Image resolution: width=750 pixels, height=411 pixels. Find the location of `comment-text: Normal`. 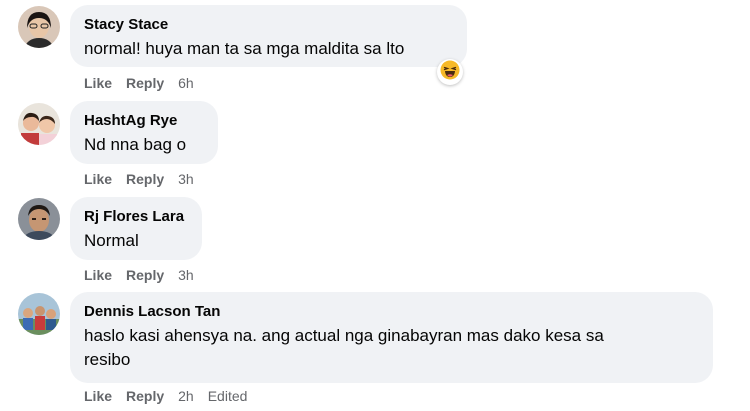

comment-text: Normal is located at coordinates (111, 240).